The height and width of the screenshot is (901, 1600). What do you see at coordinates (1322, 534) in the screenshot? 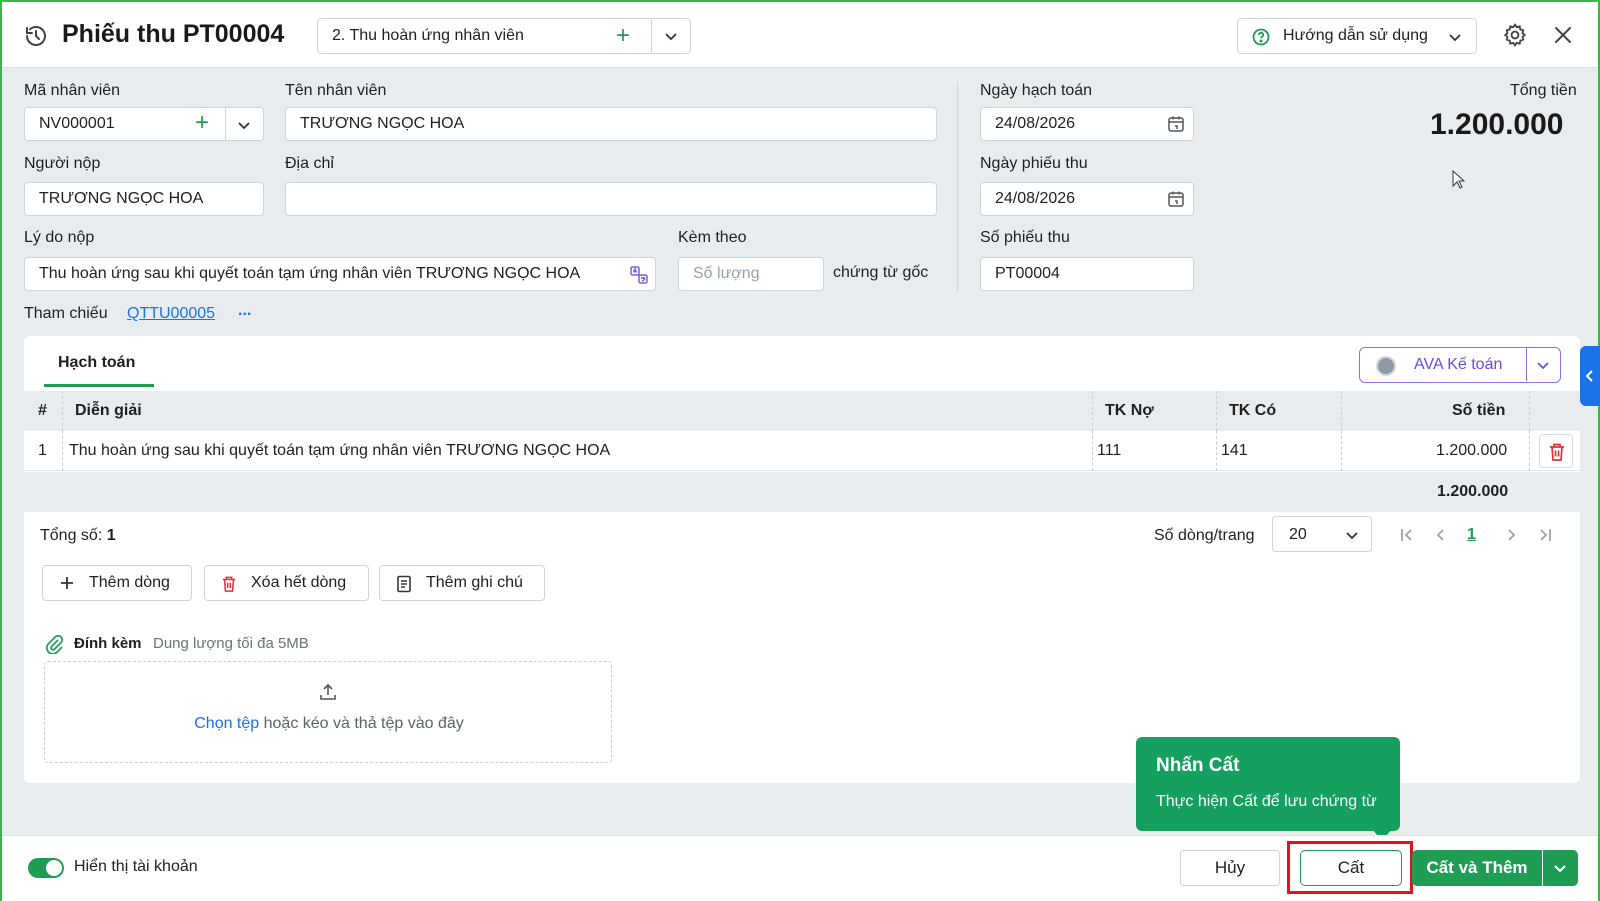
I see `rows-per-page-select: 20` at bounding box center [1322, 534].